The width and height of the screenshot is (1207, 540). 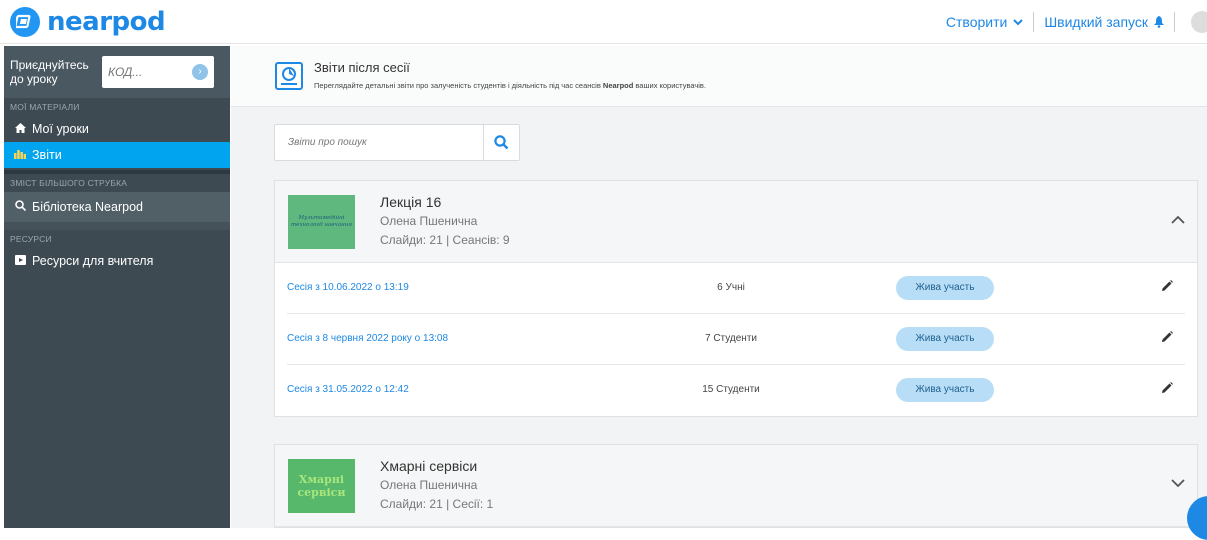 I want to click on join-lesson-panel: Приєднуйтесь до уроку ›, so click(x=117, y=72).